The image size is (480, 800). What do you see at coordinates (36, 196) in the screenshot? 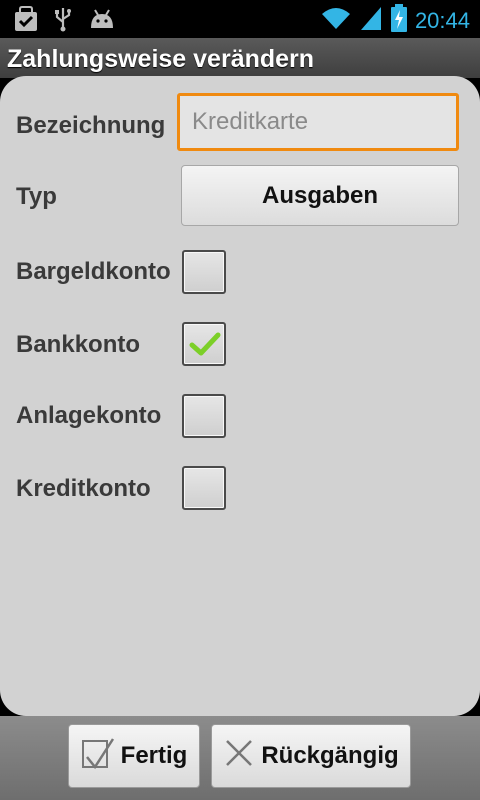
I see `type-label: Typ` at bounding box center [36, 196].